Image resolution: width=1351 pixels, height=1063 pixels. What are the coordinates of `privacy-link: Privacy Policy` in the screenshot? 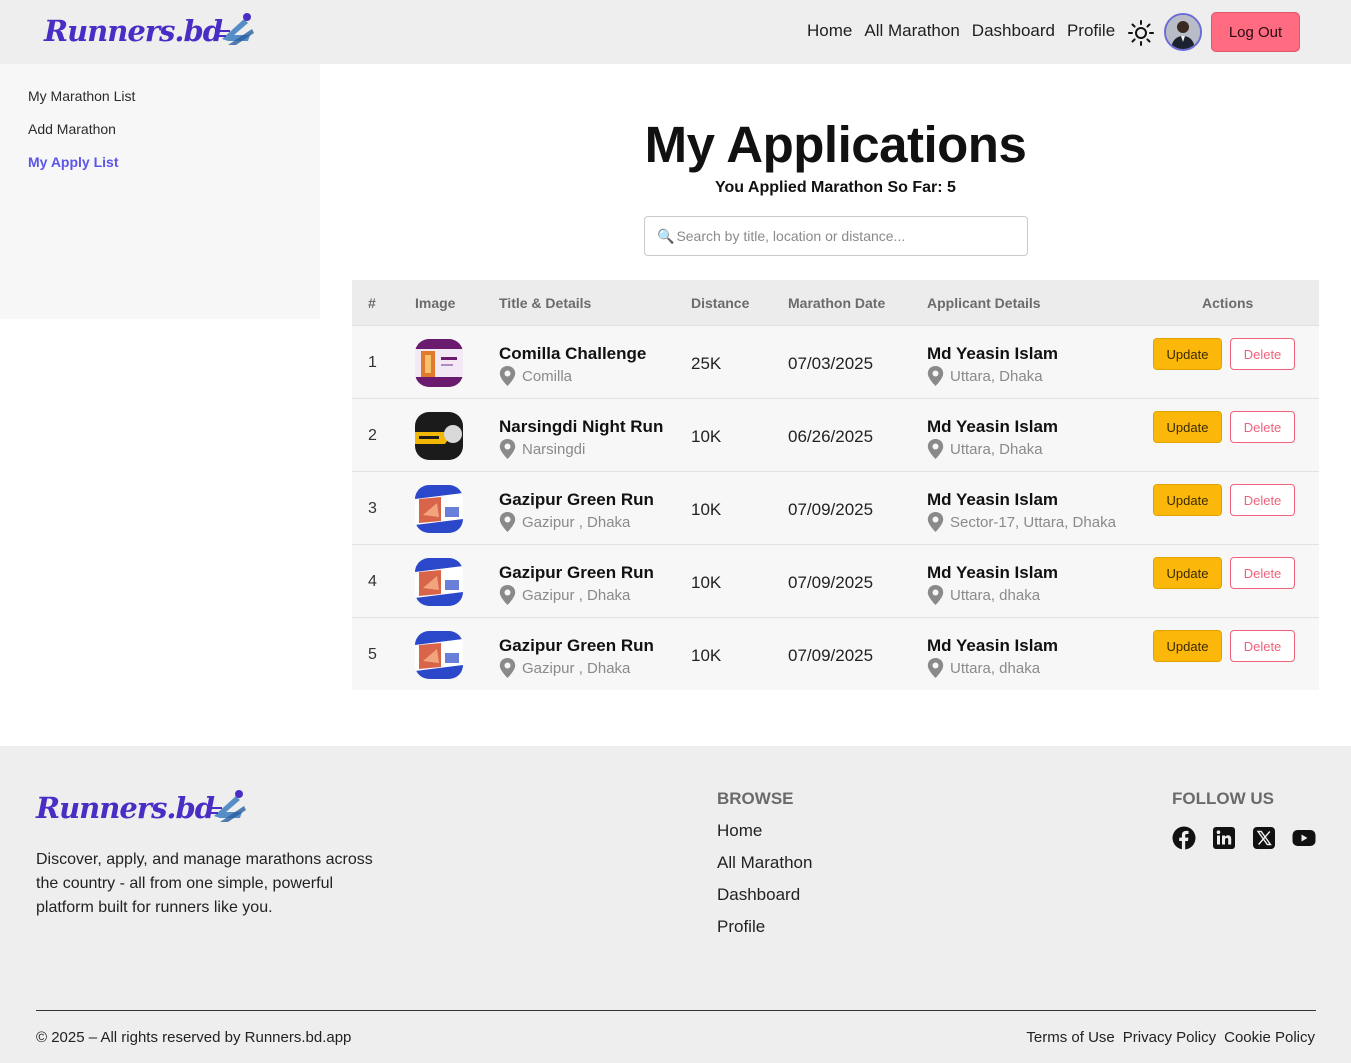 It's located at (1169, 1037).